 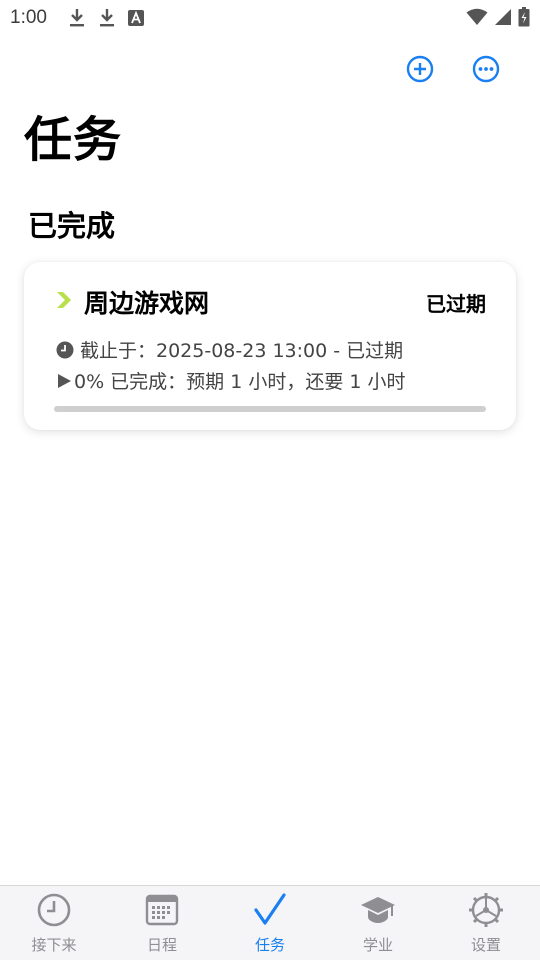 I want to click on wifi-icon, so click(x=477, y=16).